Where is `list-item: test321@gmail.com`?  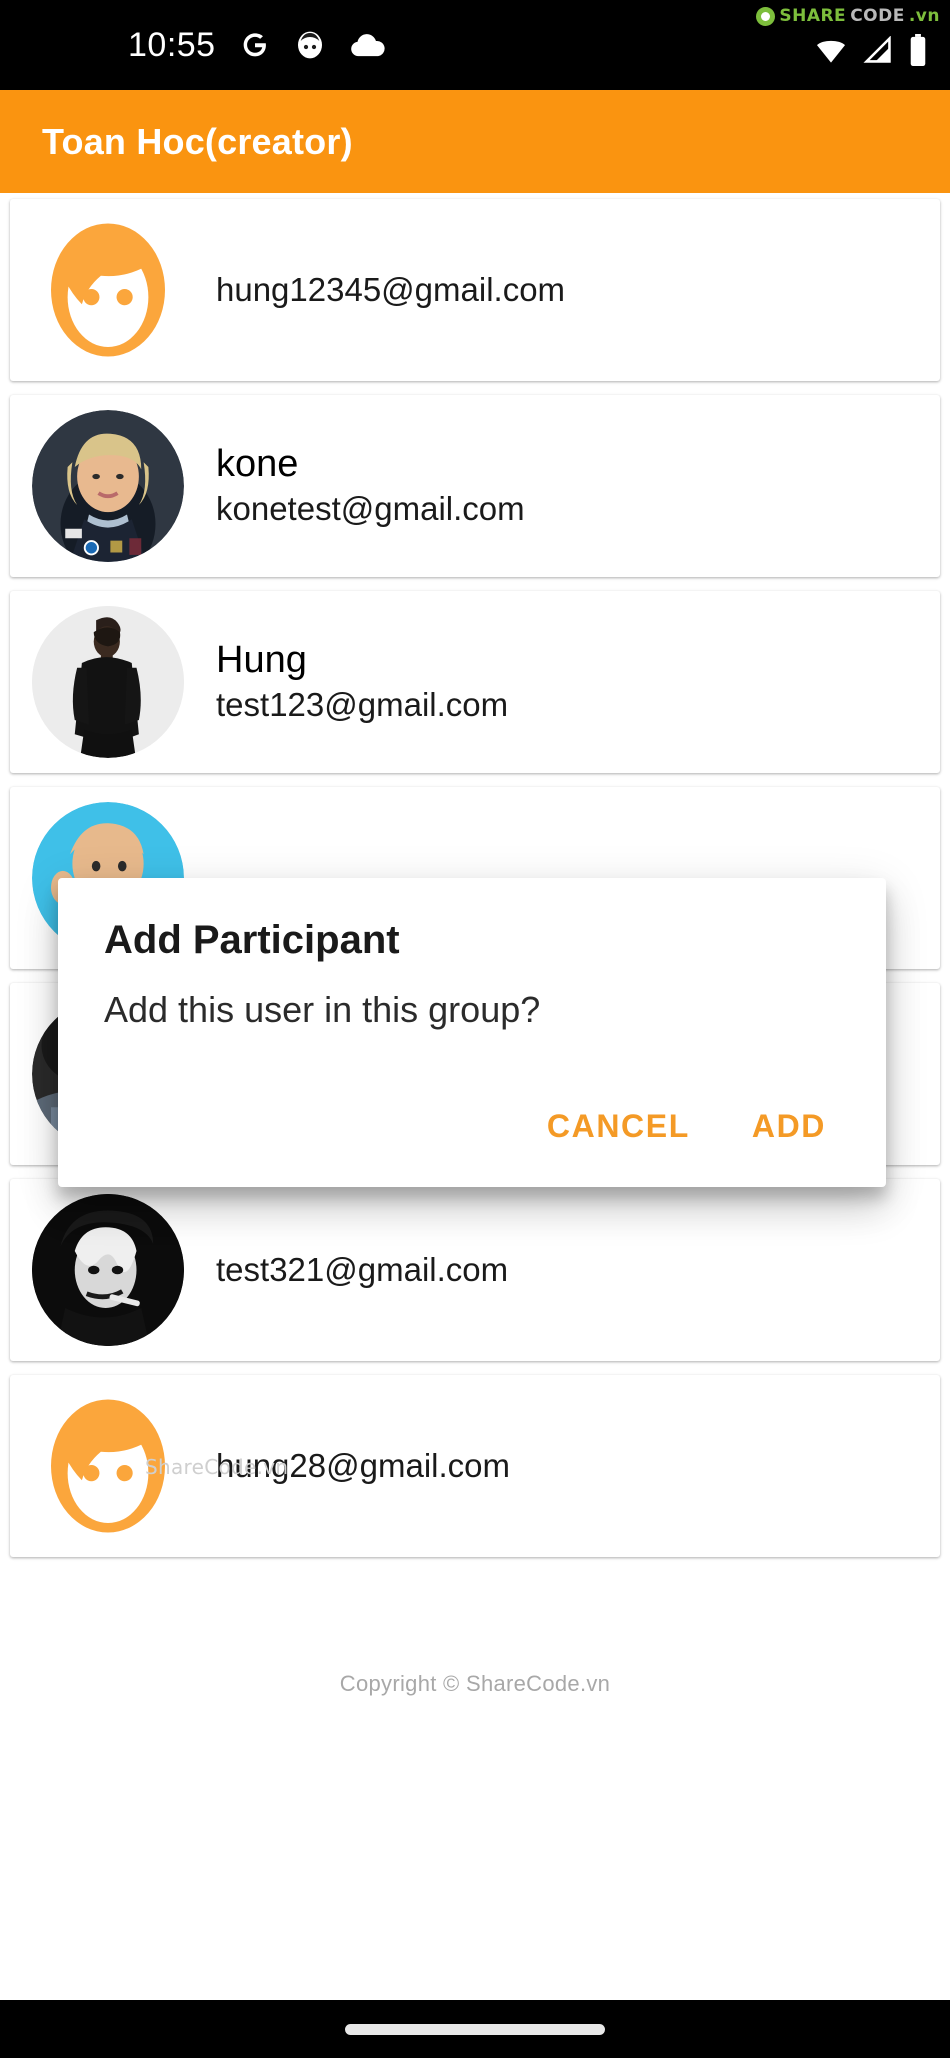 list-item: test321@gmail.com is located at coordinates (475, 1270).